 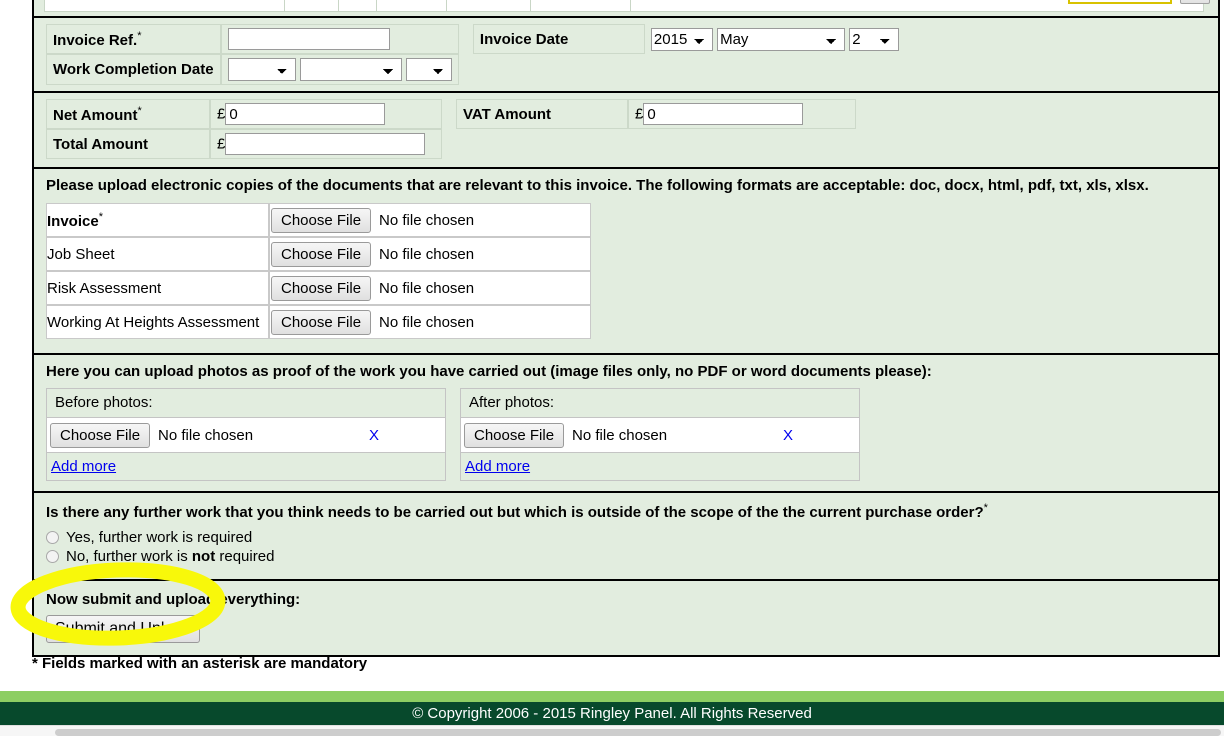 I want to click on add-more-after-photos-link: Add more, so click(x=495, y=466).